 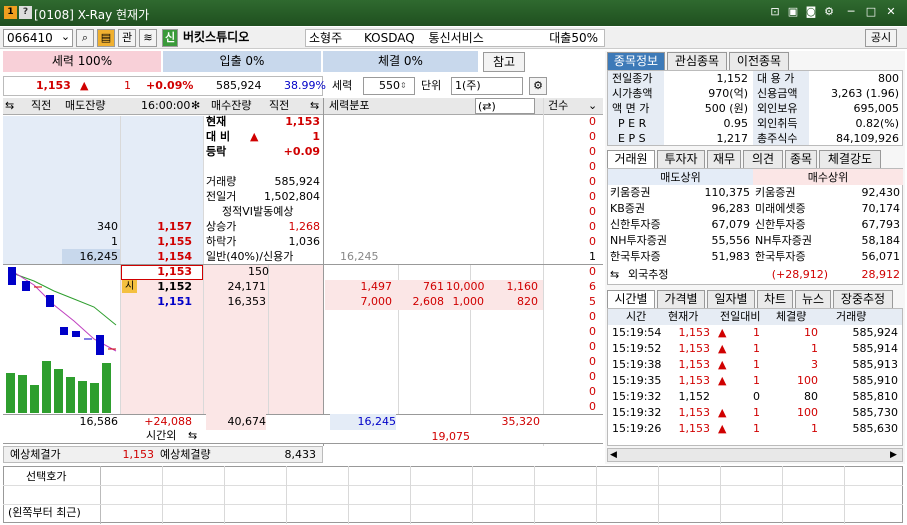 I want to click on vol-value: 585,924, so click(x=297, y=181).